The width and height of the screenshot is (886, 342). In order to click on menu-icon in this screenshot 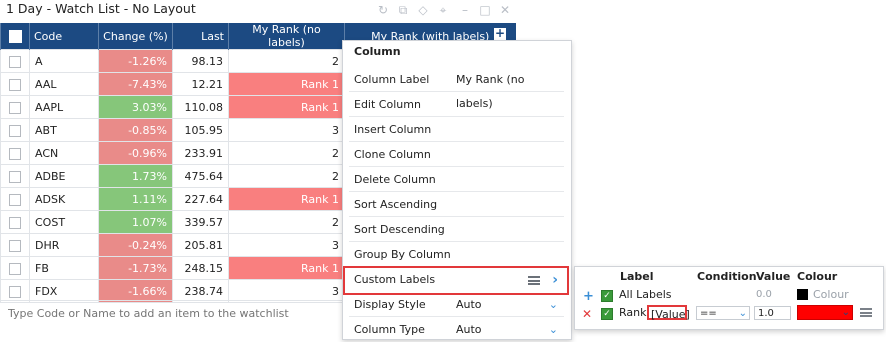, I will do `click(866, 312)`.